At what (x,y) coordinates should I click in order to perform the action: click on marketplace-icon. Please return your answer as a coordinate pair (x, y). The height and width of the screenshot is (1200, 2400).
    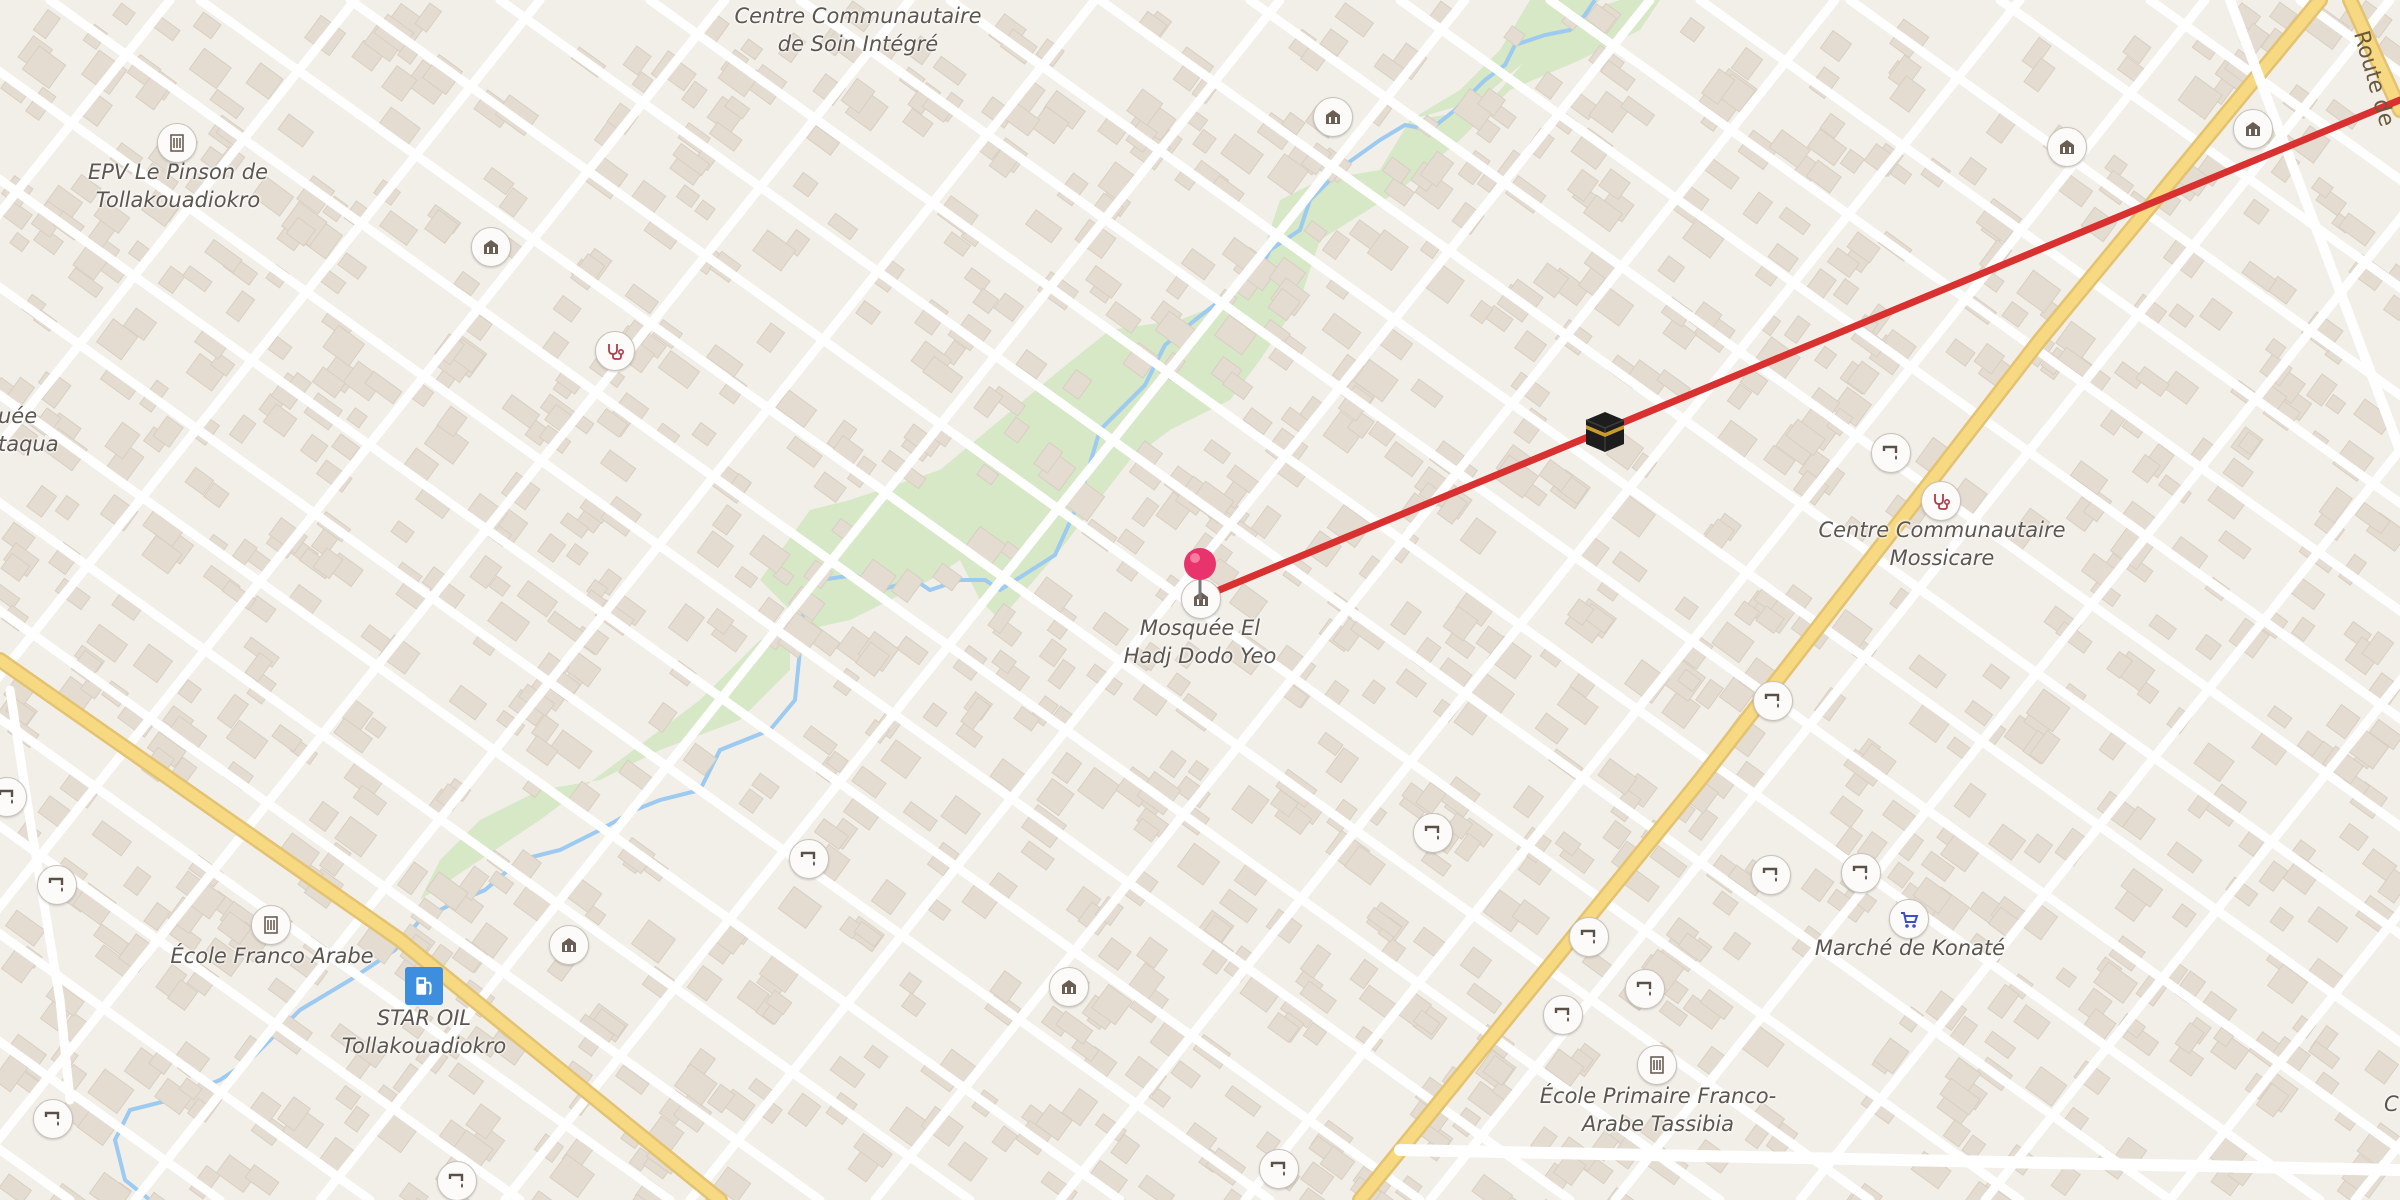
    Looking at the image, I should click on (1909, 919).